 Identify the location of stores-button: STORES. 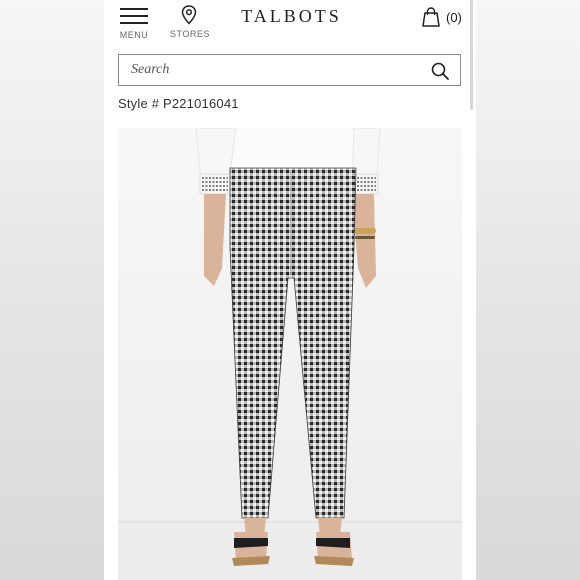
(190, 22).